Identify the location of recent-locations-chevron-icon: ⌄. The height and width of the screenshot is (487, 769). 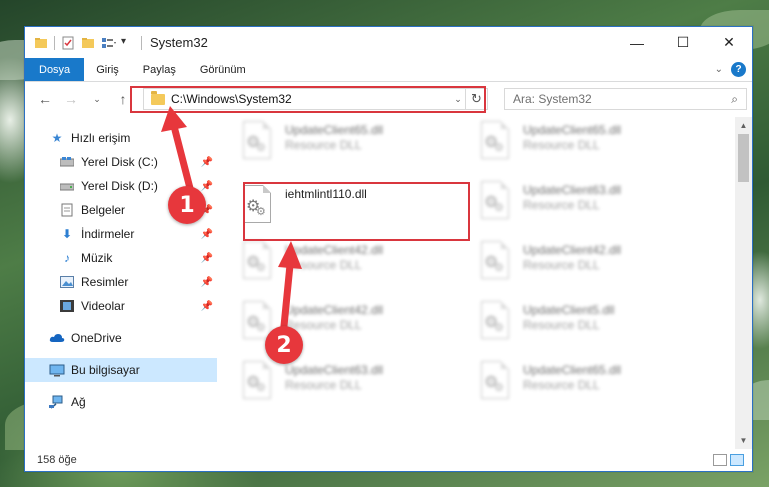
(97, 99).